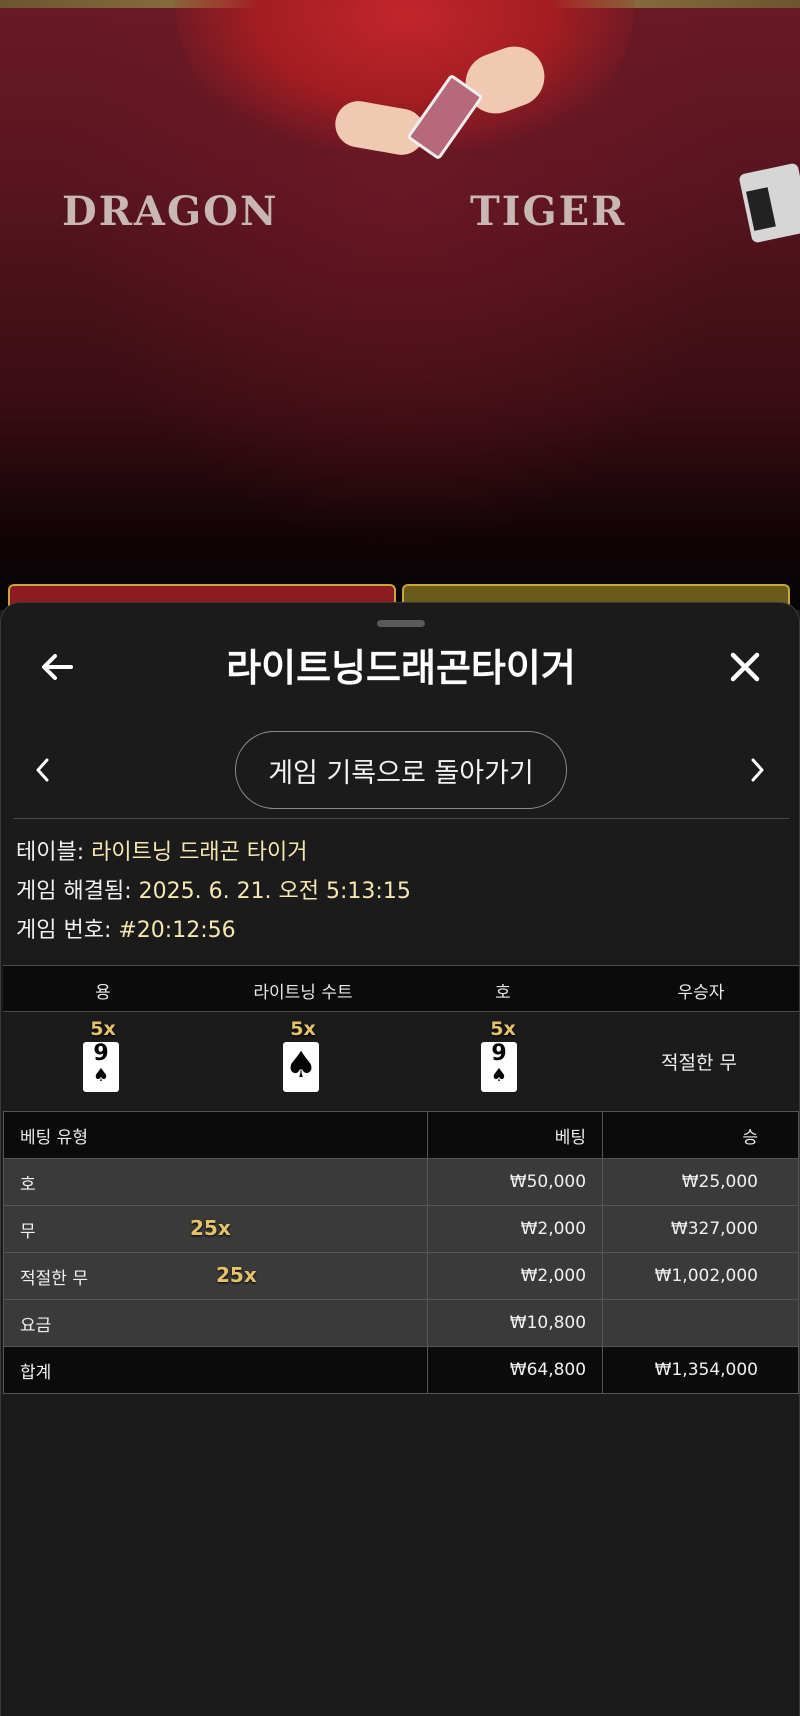 The height and width of the screenshot is (1716, 800). I want to click on close-icon, so click(745, 667).